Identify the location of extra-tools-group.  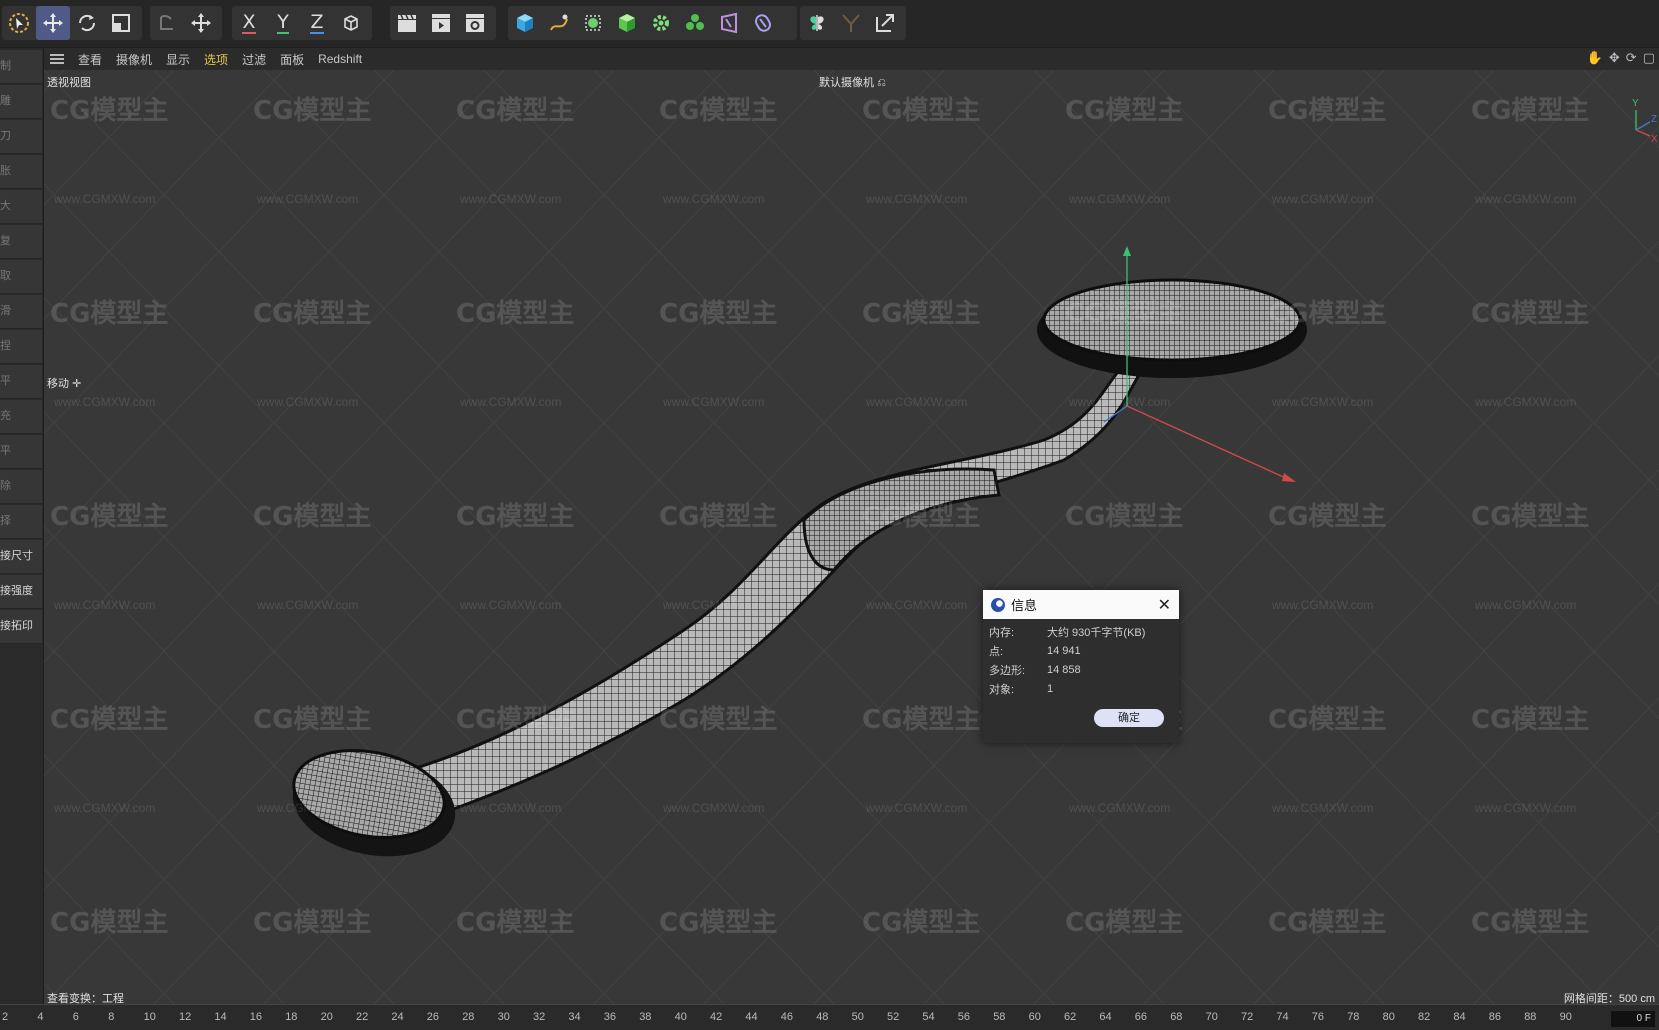
(853, 23).